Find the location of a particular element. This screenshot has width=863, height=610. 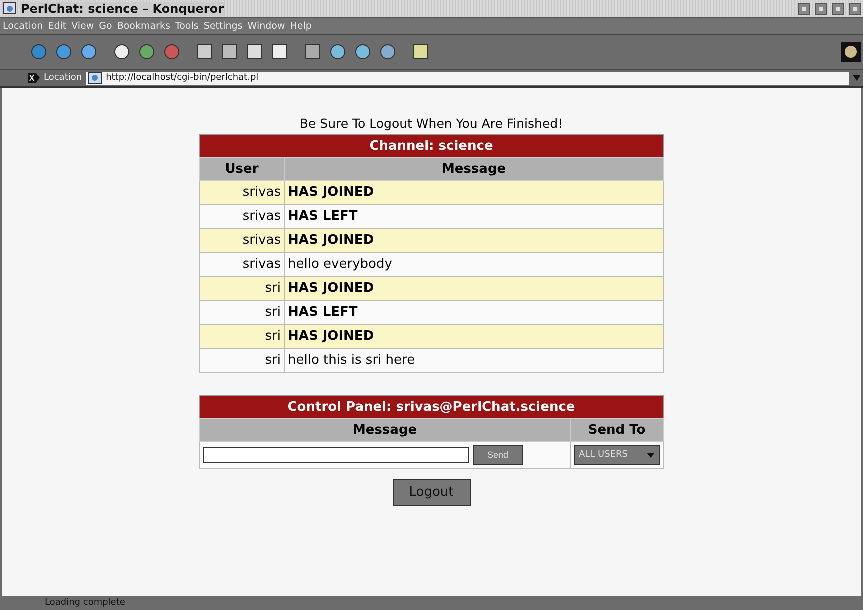

recipient-dropdown: ALL USERS is located at coordinates (617, 455).